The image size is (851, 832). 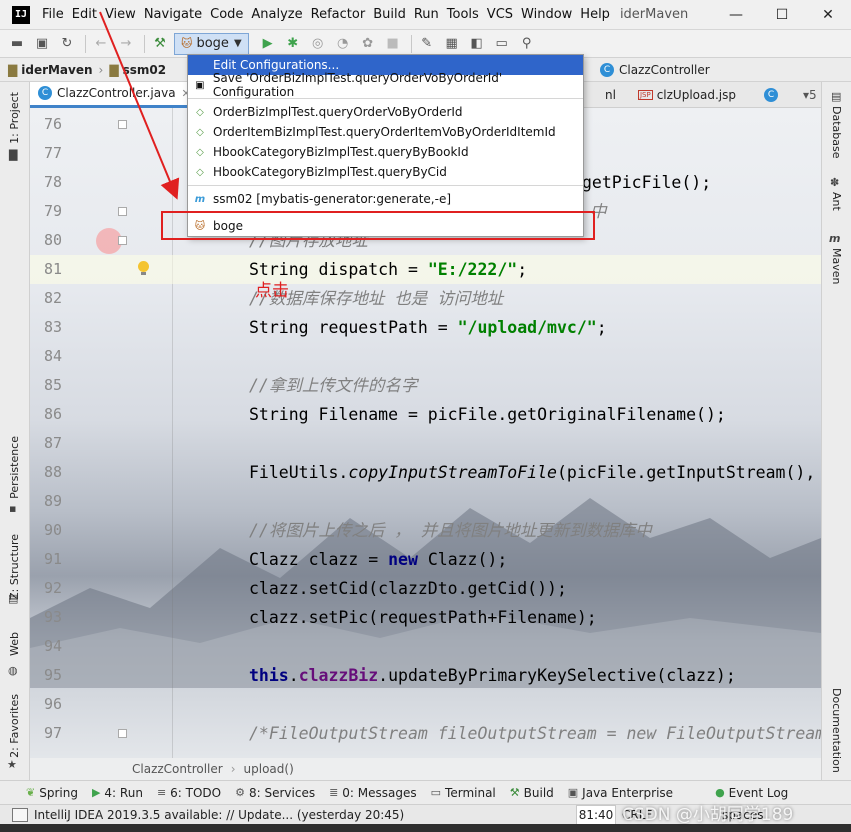 I want to click on todo-tool-button: ≡ 6: TODO, so click(x=189, y=793).